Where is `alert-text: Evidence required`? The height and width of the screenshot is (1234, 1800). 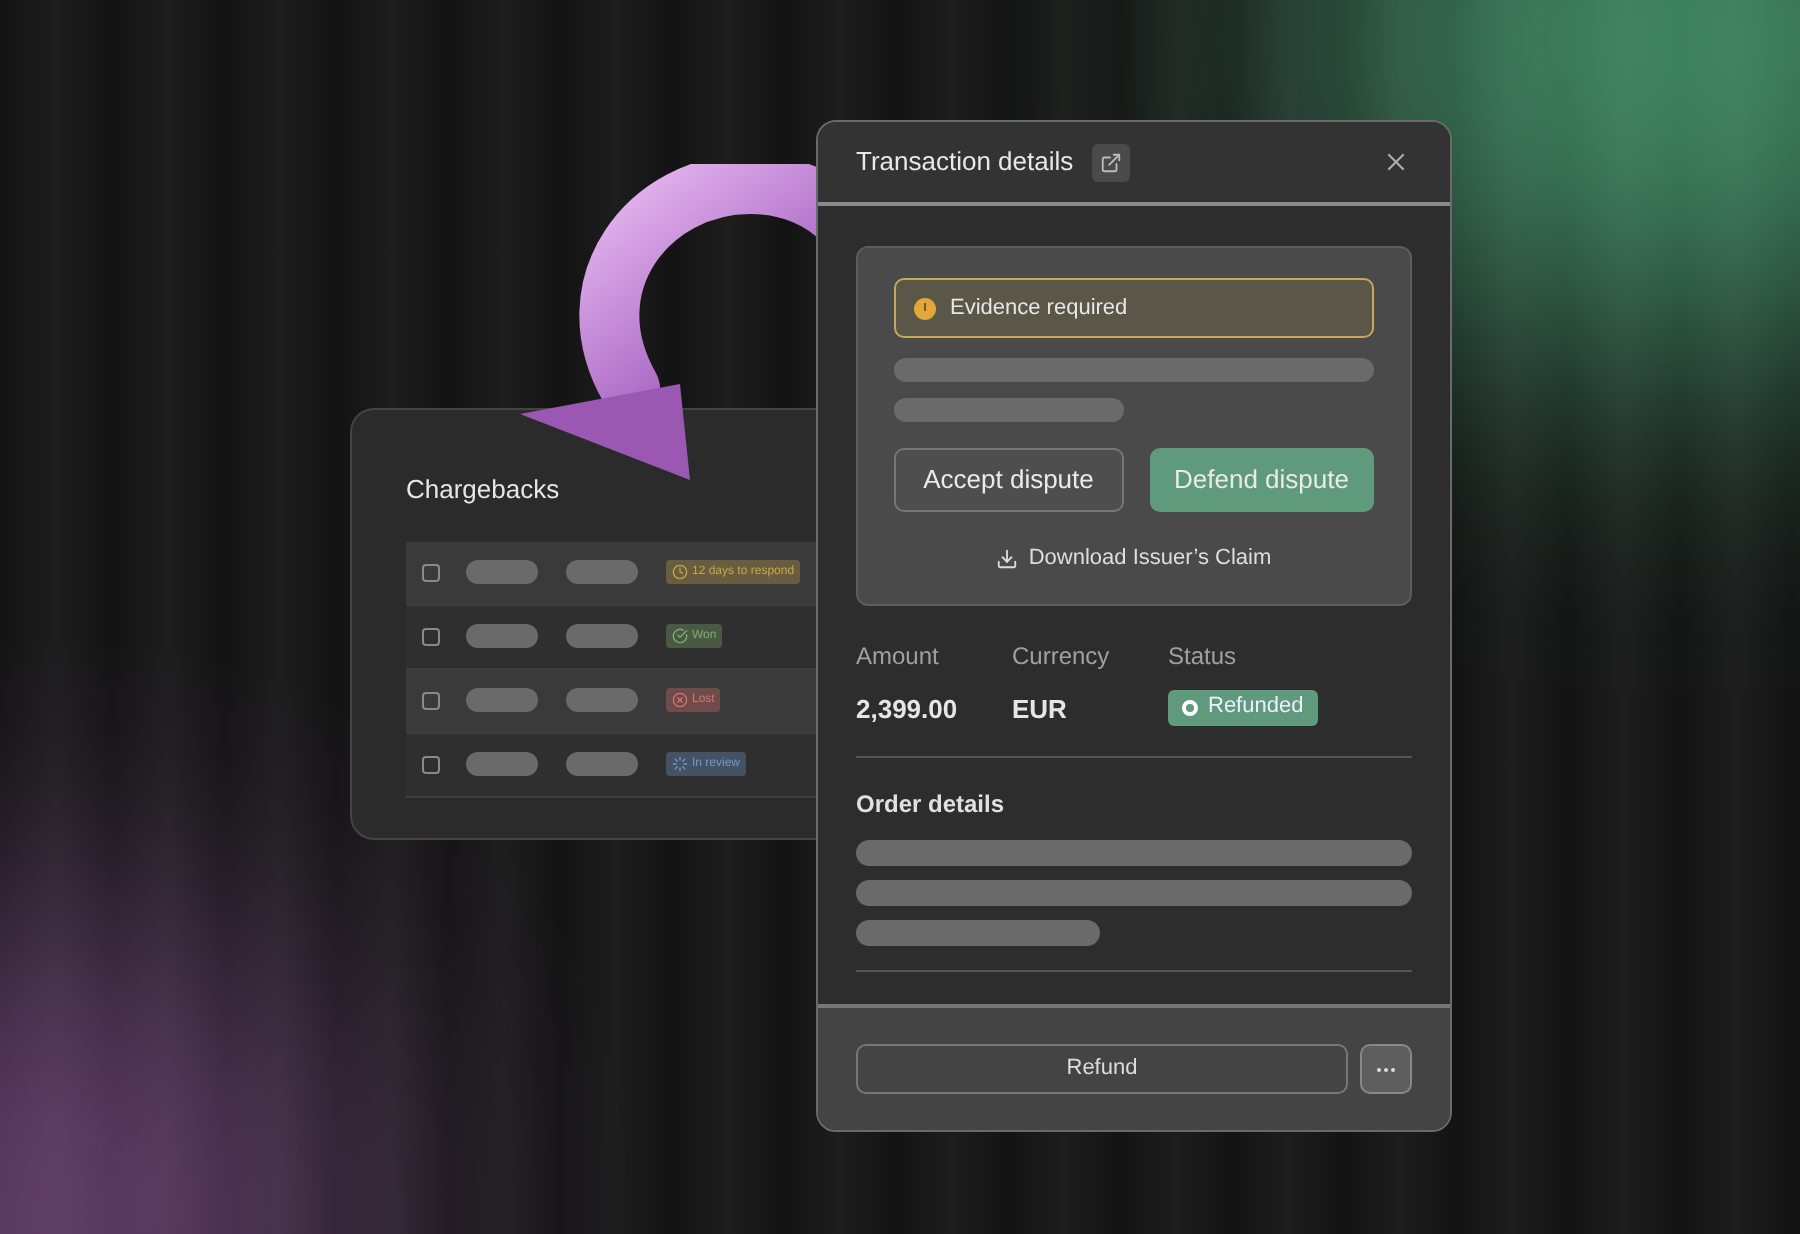 alert-text: Evidence required is located at coordinates (1039, 308).